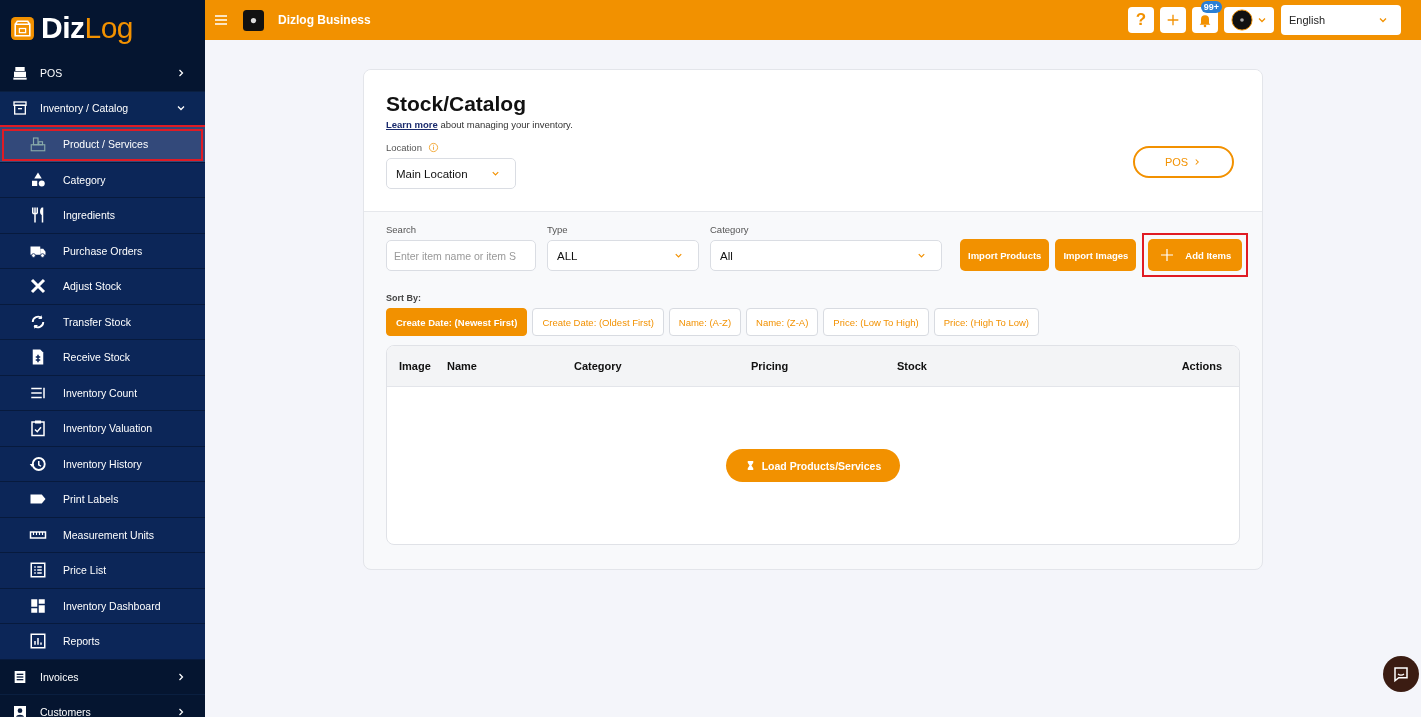 The height and width of the screenshot is (717, 1421). I want to click on sidebar-item: POS, so click(102, 74).